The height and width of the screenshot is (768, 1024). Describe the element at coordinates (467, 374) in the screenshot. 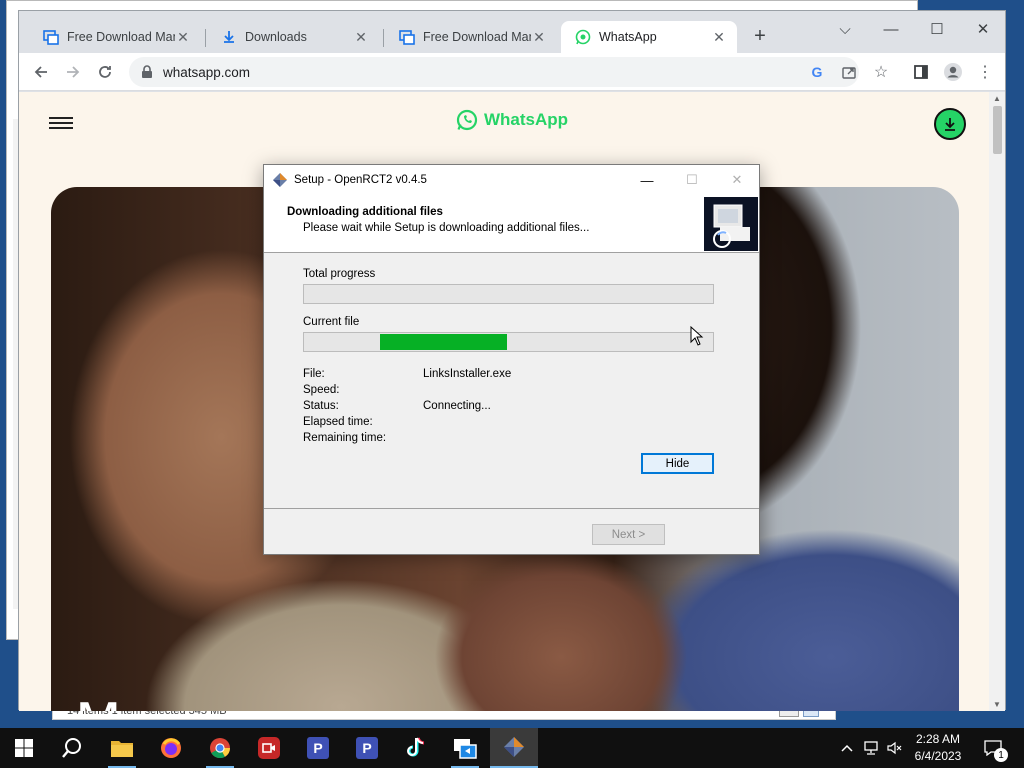

I see `file-value: LinksInstaller.exe` at that location.